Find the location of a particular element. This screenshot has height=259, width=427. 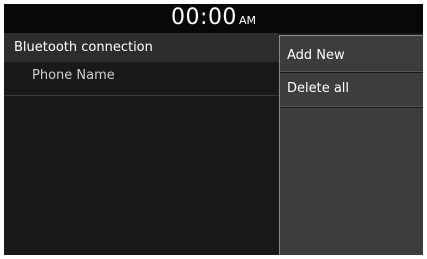

clock: 00:00 AM is located at coordinates (213, 18).